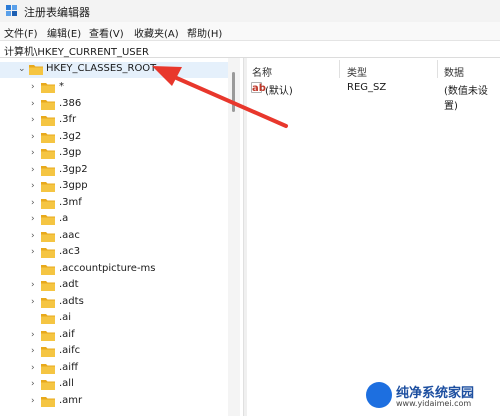 This screenshot has width=500, height=416. What do you see at coordinates (70, 202) in the screenshot?
I see `tree-node-label: .3mf` at bounding box center [70, 202].